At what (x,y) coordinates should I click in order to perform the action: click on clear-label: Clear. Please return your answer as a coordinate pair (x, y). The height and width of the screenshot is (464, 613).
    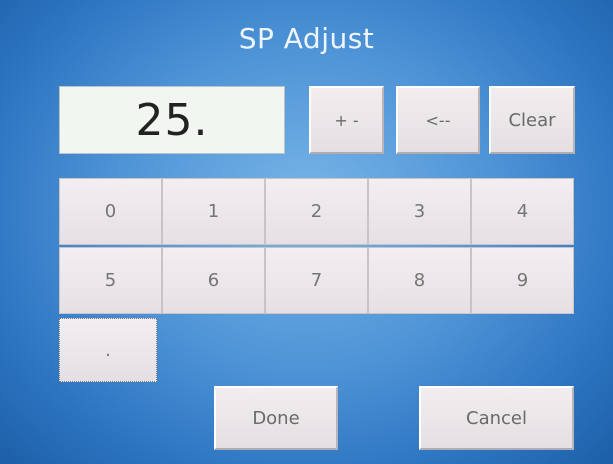
    Looking at the image, I should click on (532, 120).